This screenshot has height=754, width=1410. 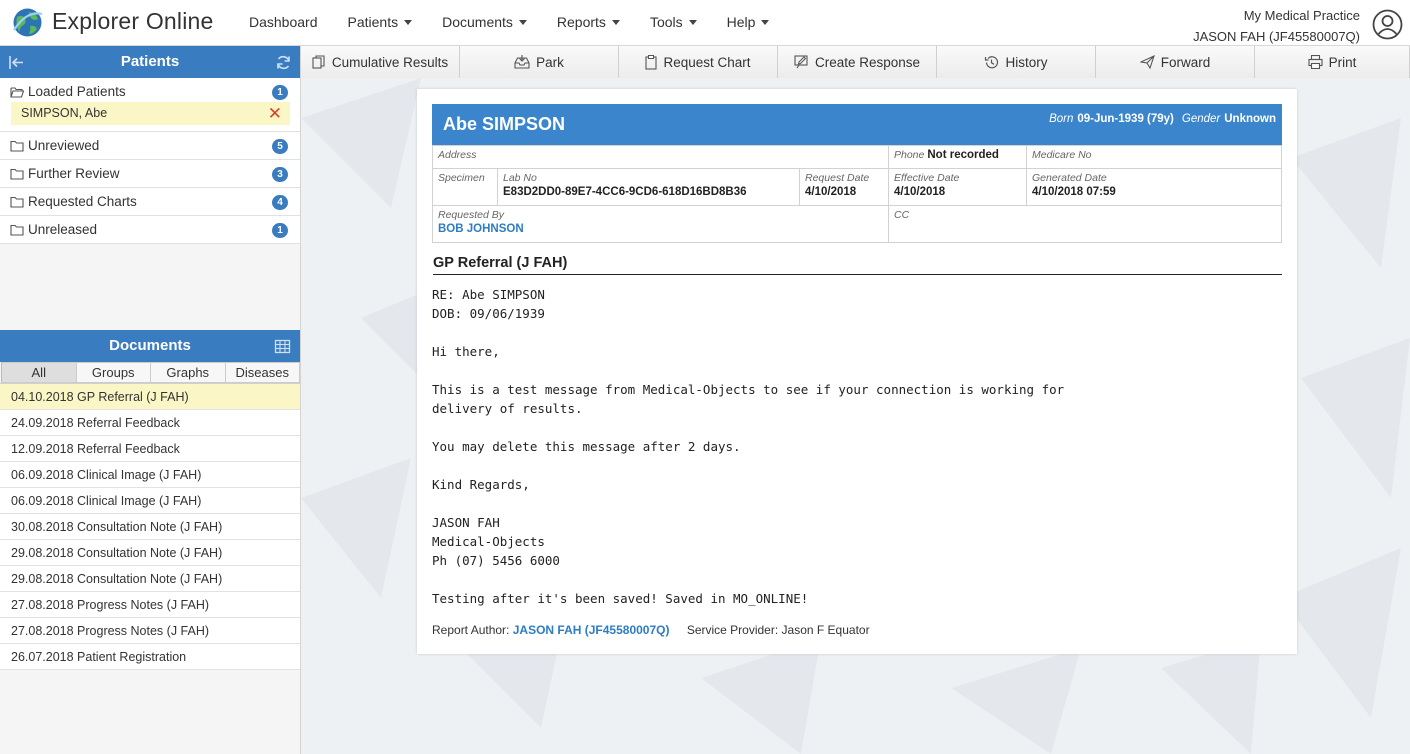 What do you see at coordinates (1301, 15) in the screenshot?
I see `practice-name: My Medical Practice` at bounding box center [1301, 15].